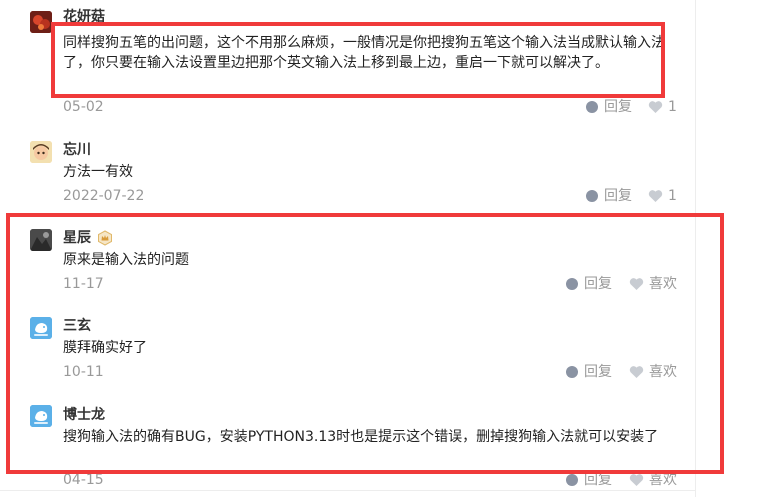 The height and width of the screenshot is (497, 765). I want to click on comment-text: 方法一有效, so click(98, 172).